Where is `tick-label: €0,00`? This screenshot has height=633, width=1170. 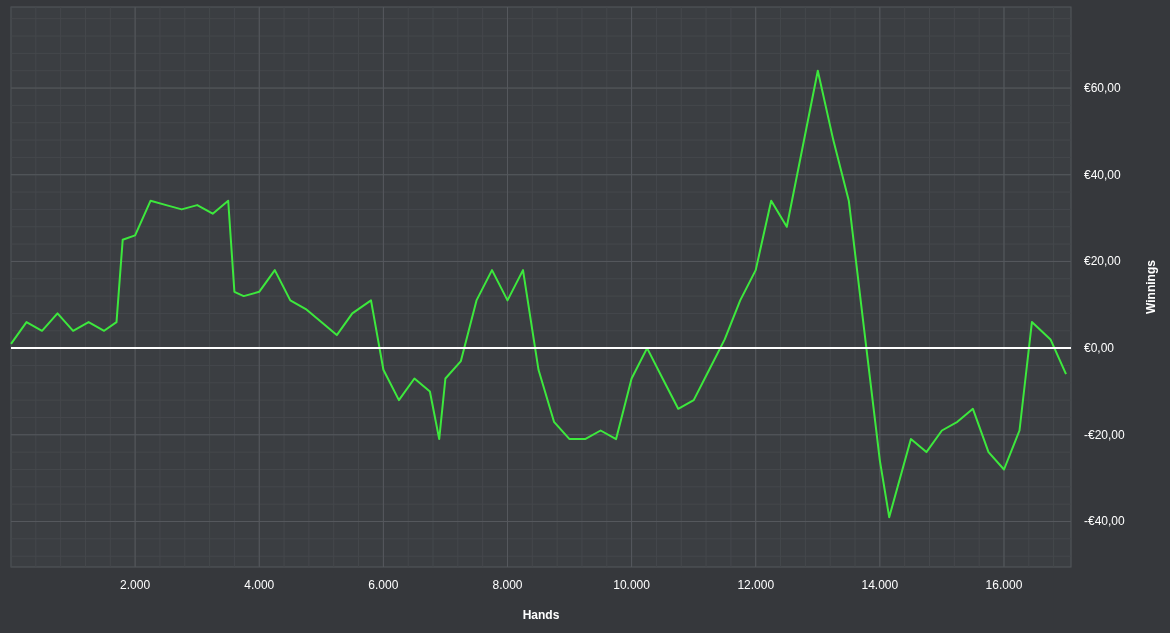
tick-label: €0,00 is located at coordinates (1099, 348).